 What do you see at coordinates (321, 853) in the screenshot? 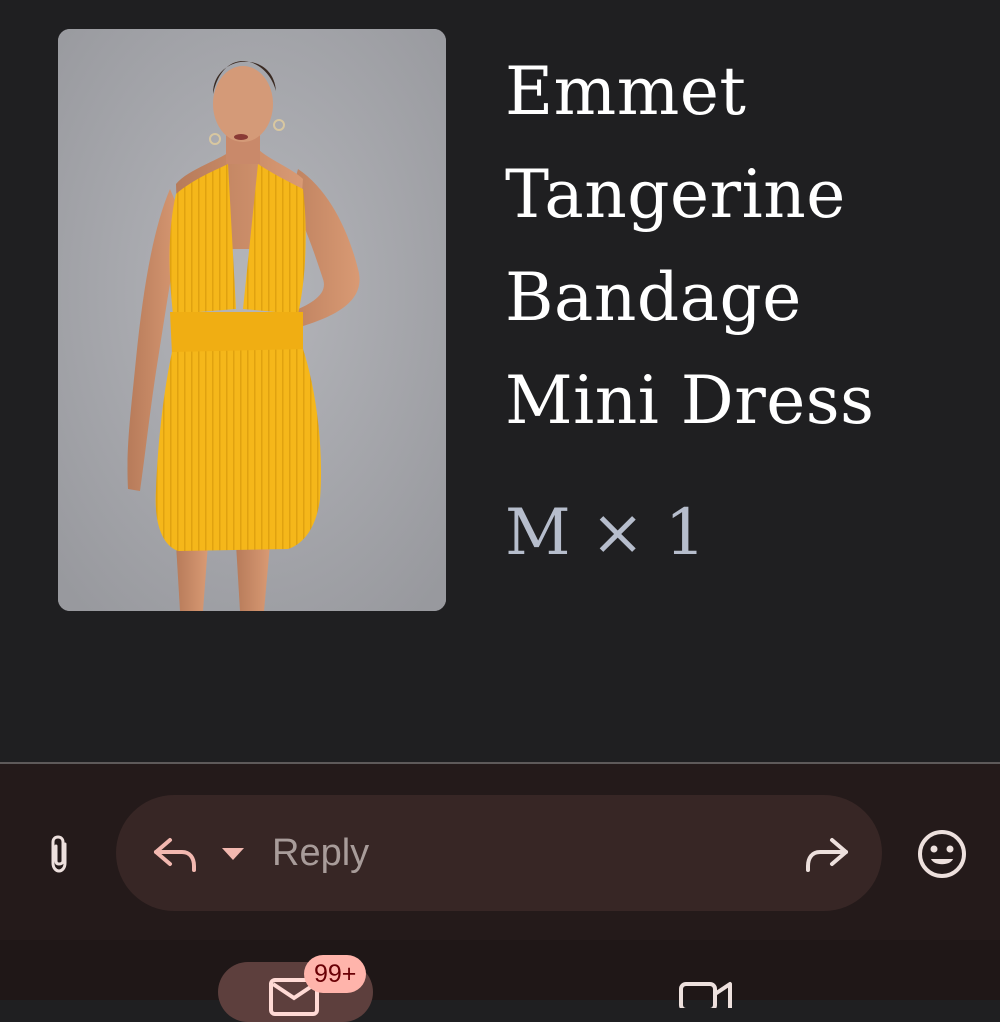
I see `reply-label: Reply` at bounding box center [321, 853].